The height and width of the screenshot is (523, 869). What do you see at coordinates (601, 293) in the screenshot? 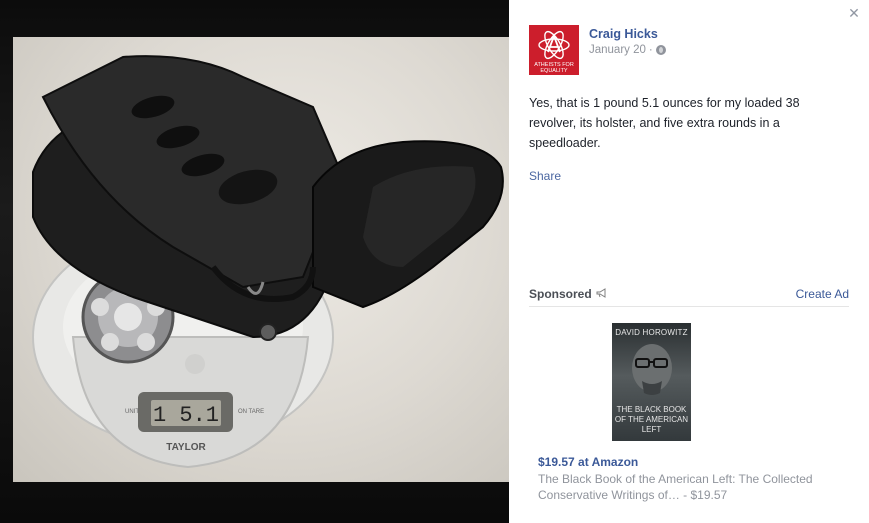
I see `megaphone-icon` at bounding box center [601, 293].